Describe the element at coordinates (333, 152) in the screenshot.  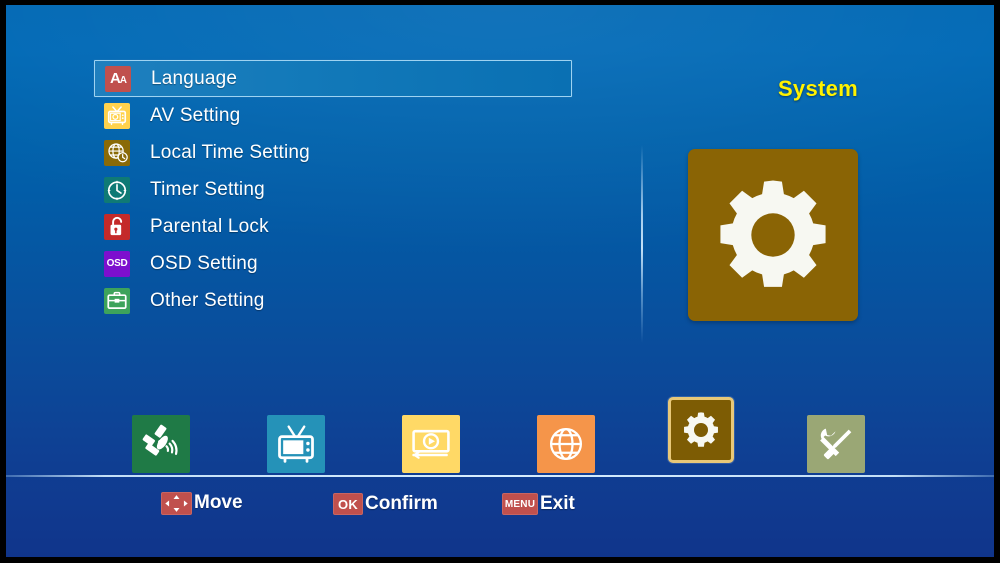
I see `menu-item-local-time-setting: Local Time Setting` at that location.